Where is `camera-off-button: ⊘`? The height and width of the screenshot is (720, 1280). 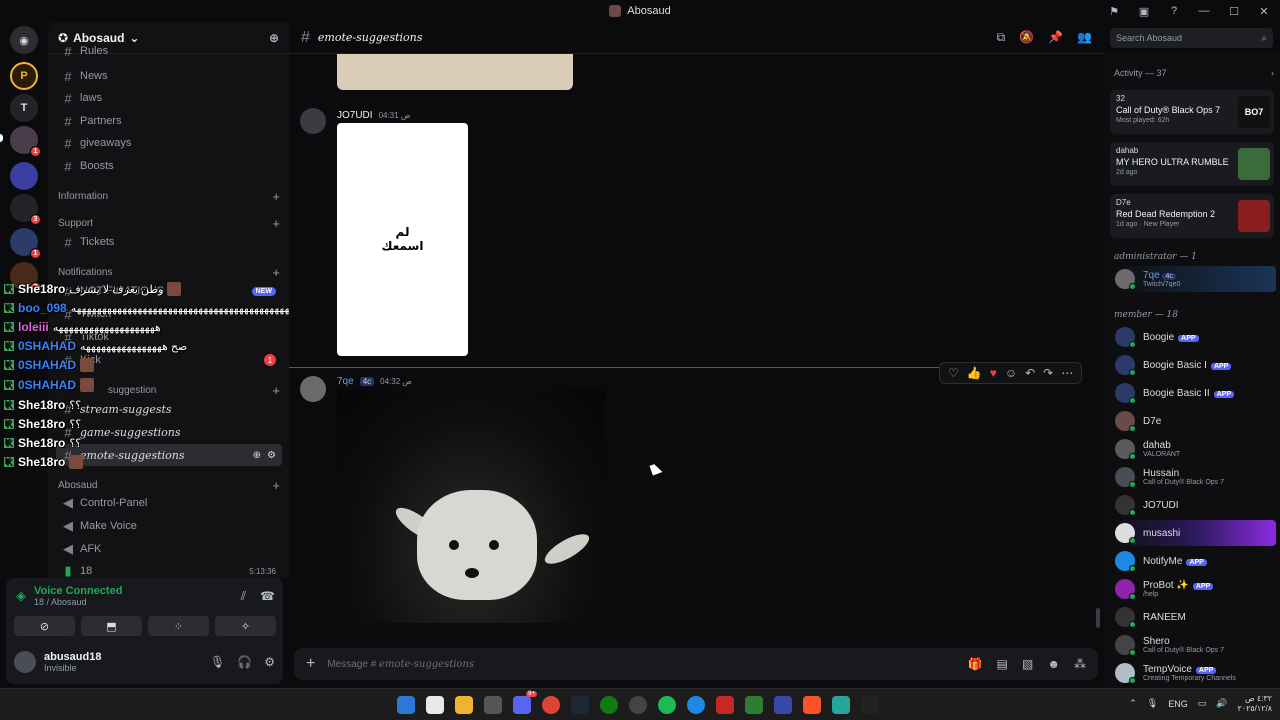 camera-off-button: ⊘ is located at coordinates (44, 626).